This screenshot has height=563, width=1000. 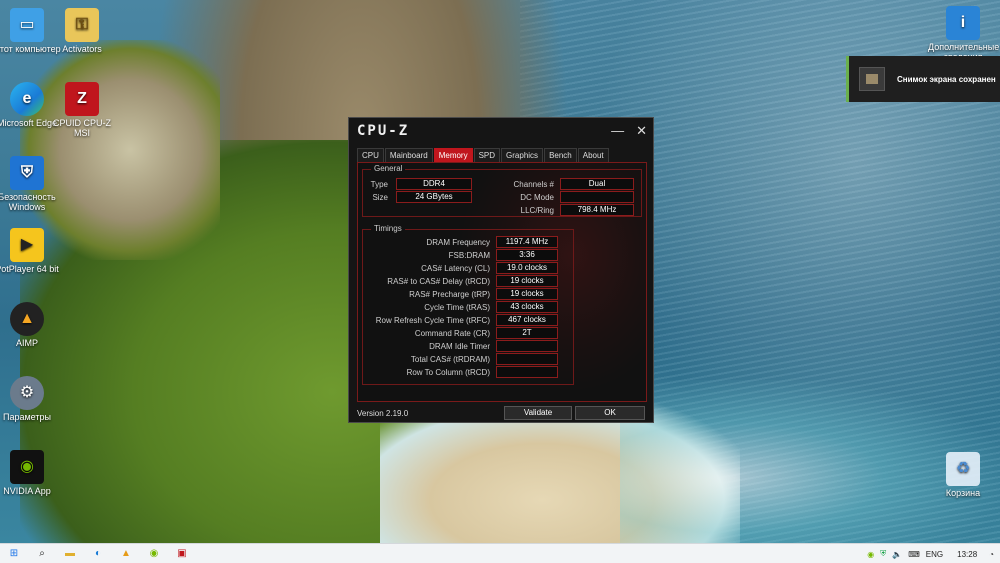 I want to click on clock: 13:28, so click(x=967, y=554).